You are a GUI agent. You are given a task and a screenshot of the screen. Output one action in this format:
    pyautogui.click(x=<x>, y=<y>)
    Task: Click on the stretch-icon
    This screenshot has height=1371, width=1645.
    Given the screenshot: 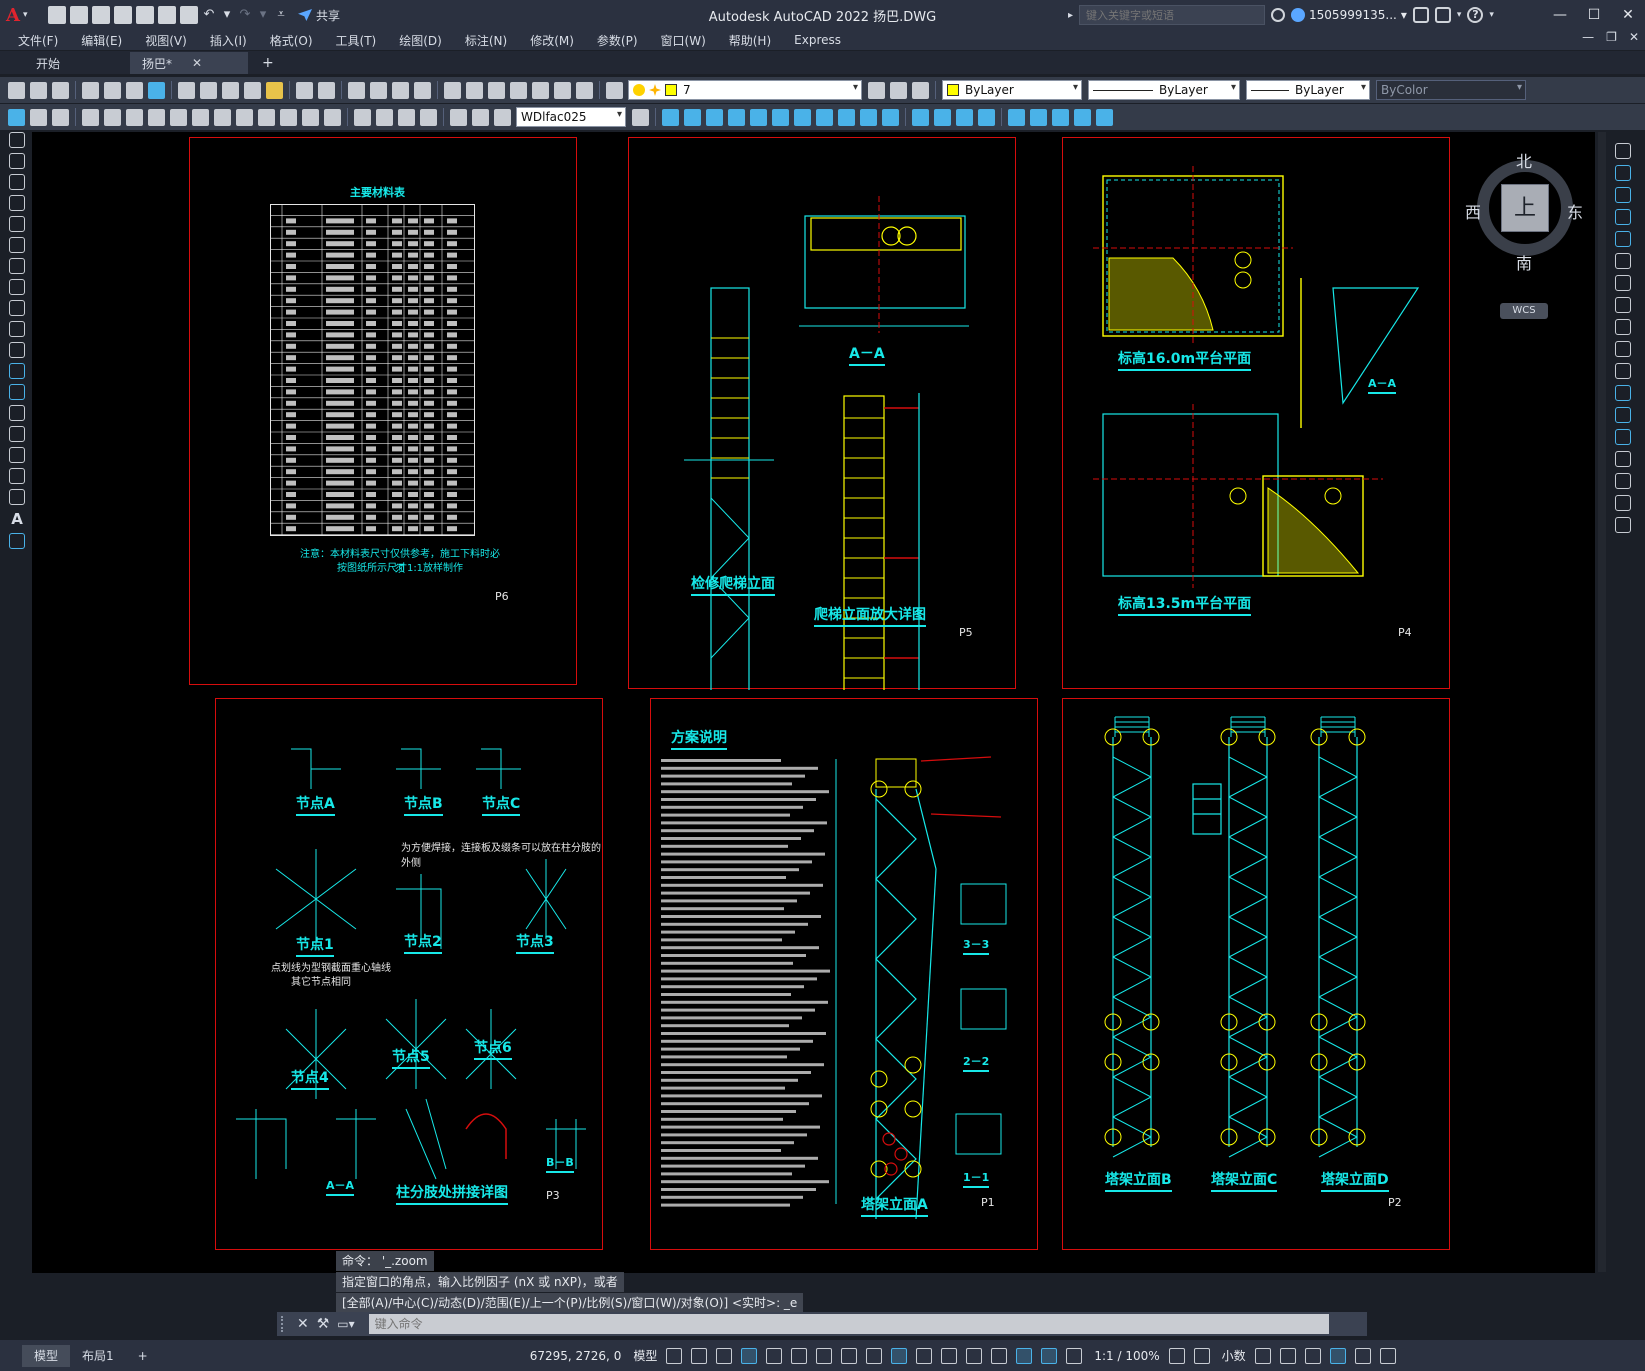 What is the action you would take?
    pyautogui.click(x=1623, y=327)
    